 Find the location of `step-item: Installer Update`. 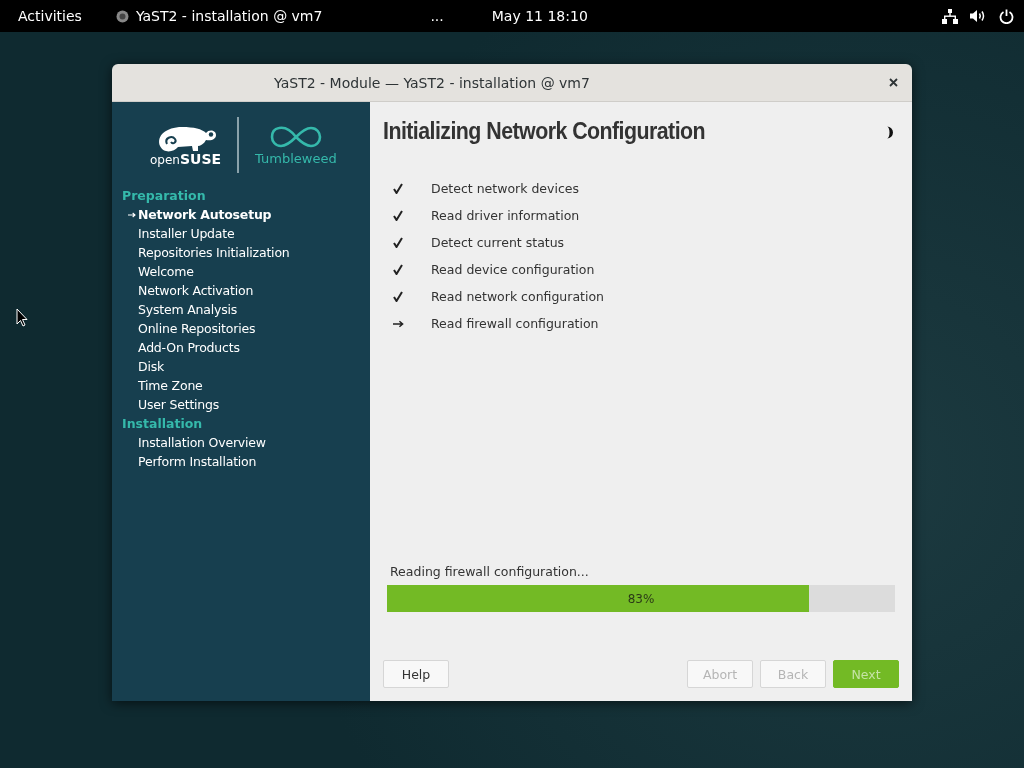

step-item: Installer Update is located at coordinates (186, 233).